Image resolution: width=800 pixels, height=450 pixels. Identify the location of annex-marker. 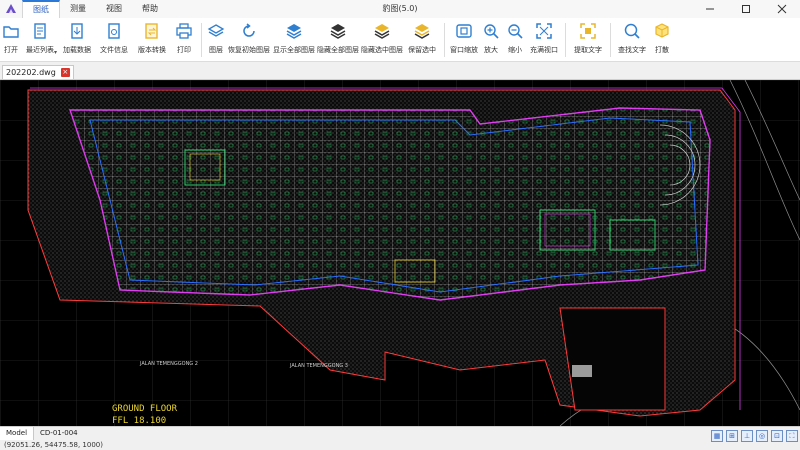
(582, 371).